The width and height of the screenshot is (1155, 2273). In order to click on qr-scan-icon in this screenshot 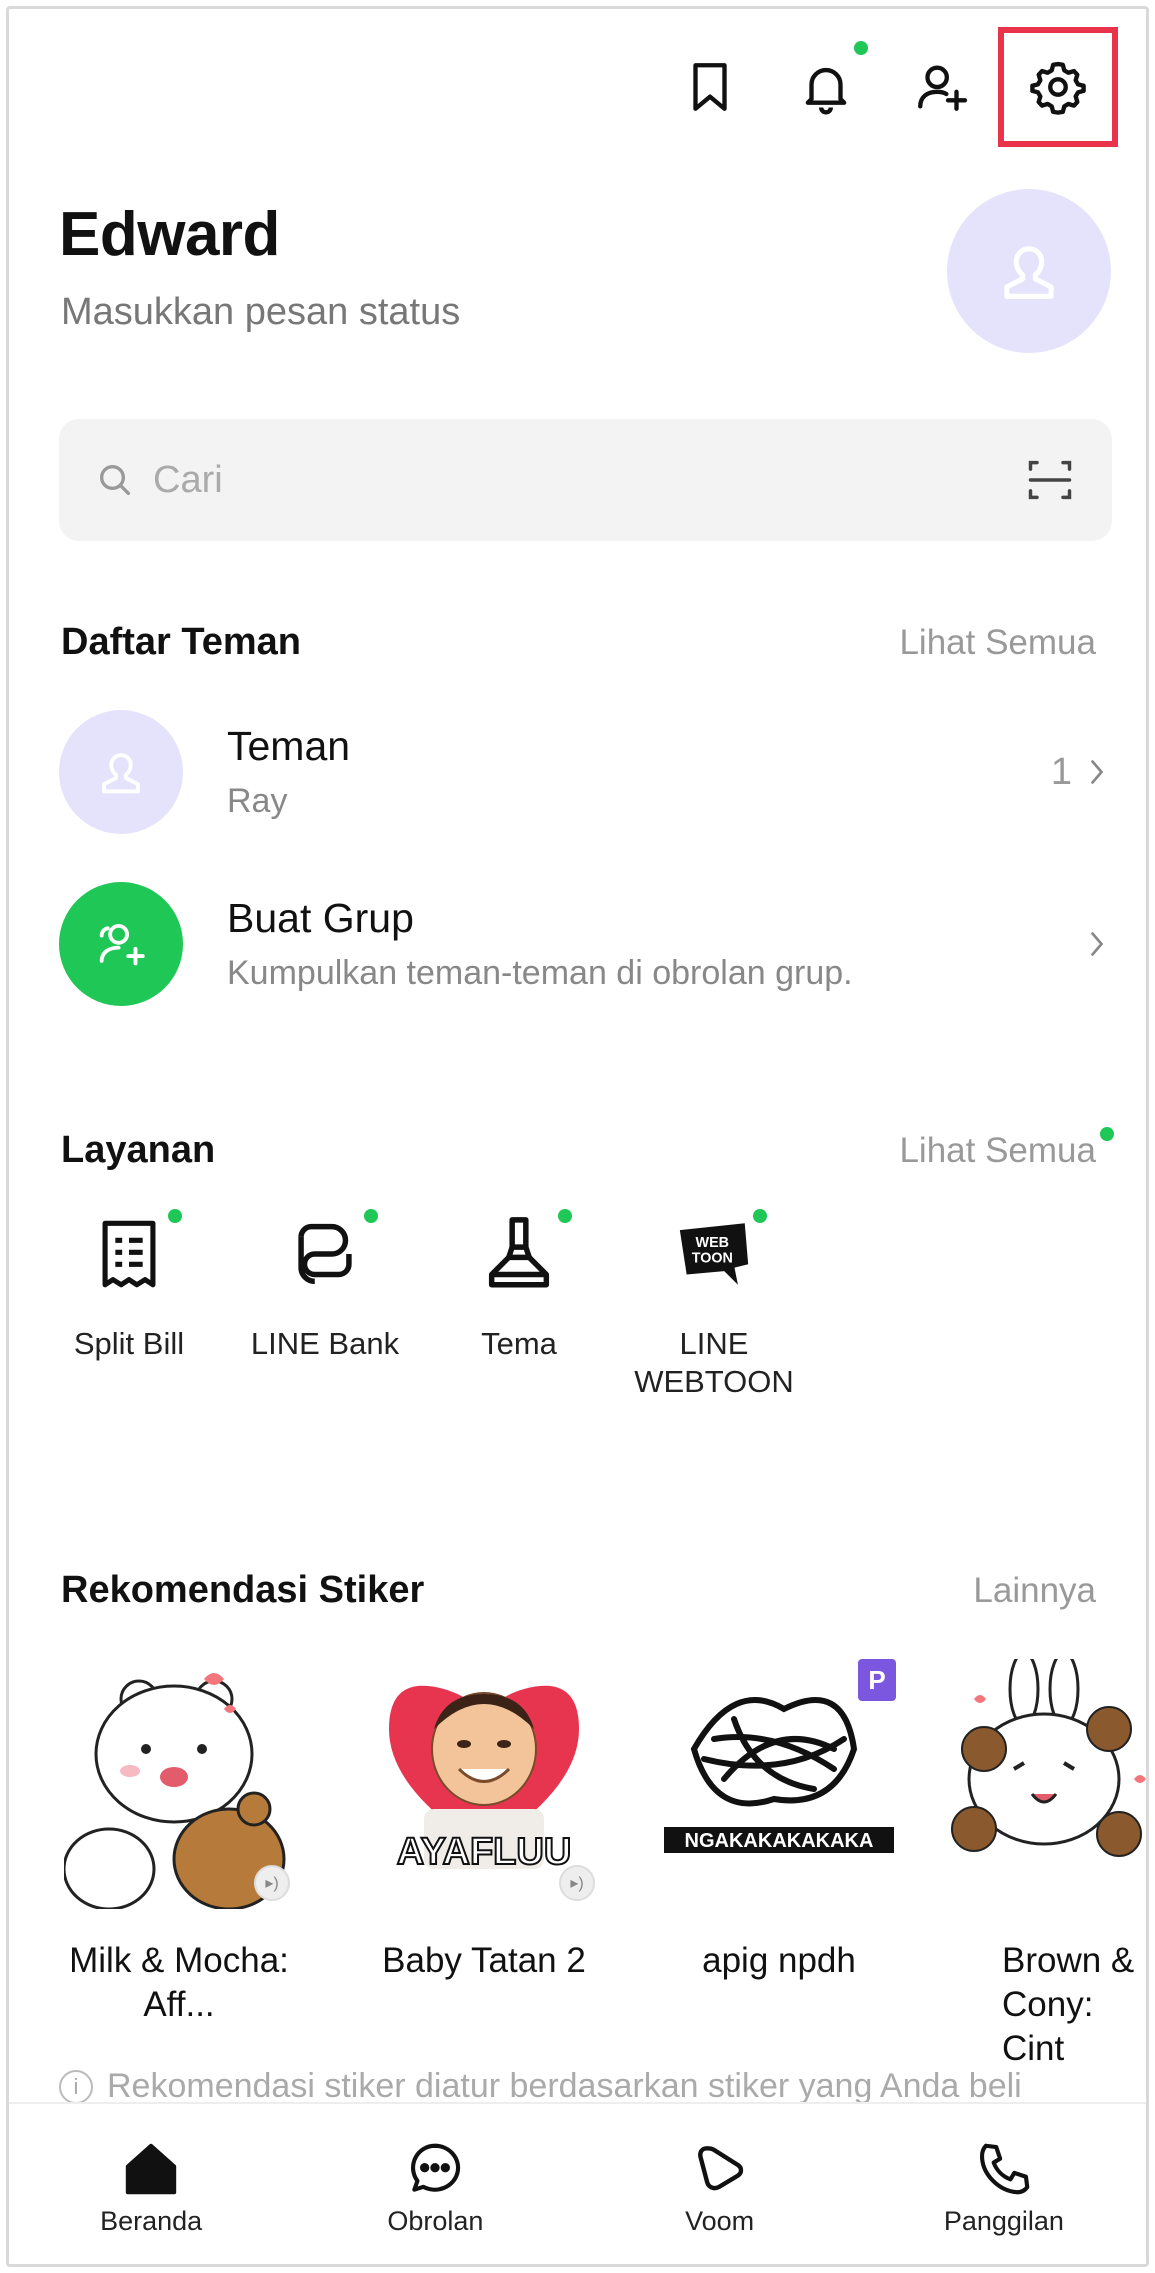, I will do `click(1050, 480)`.